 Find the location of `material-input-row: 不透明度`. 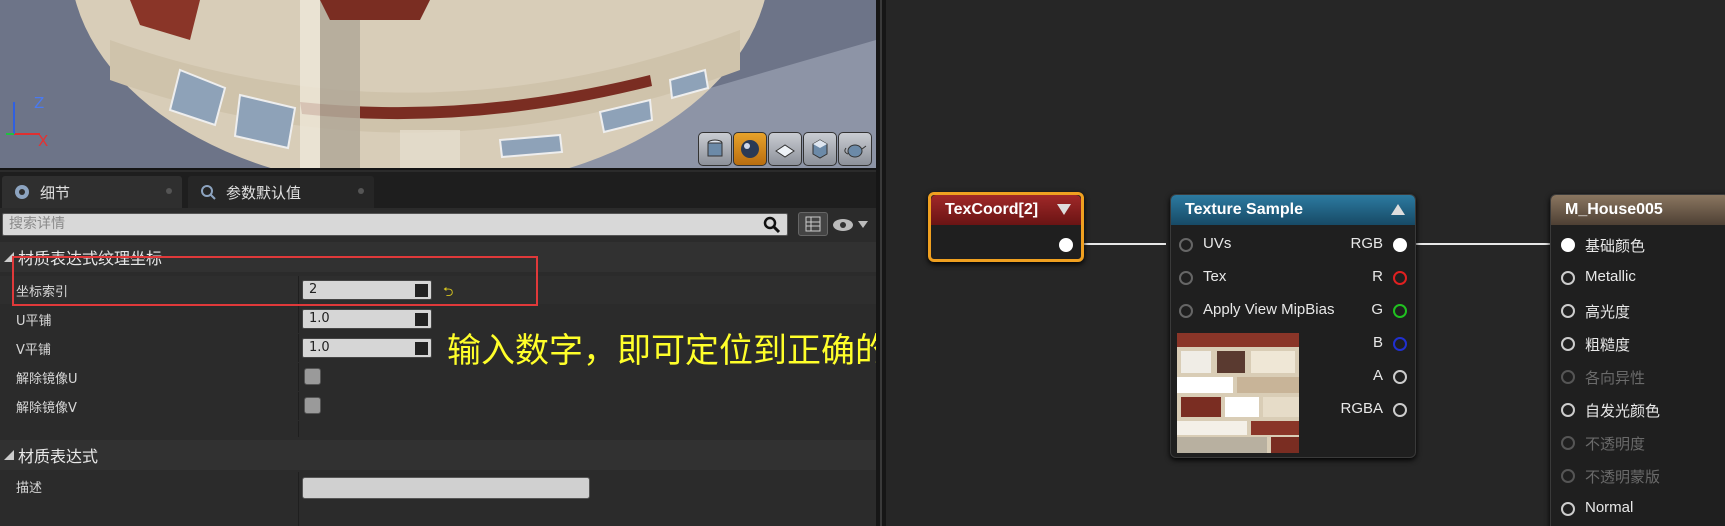

material-input-row: 不透明度 is located at coordinates (1641, 443).